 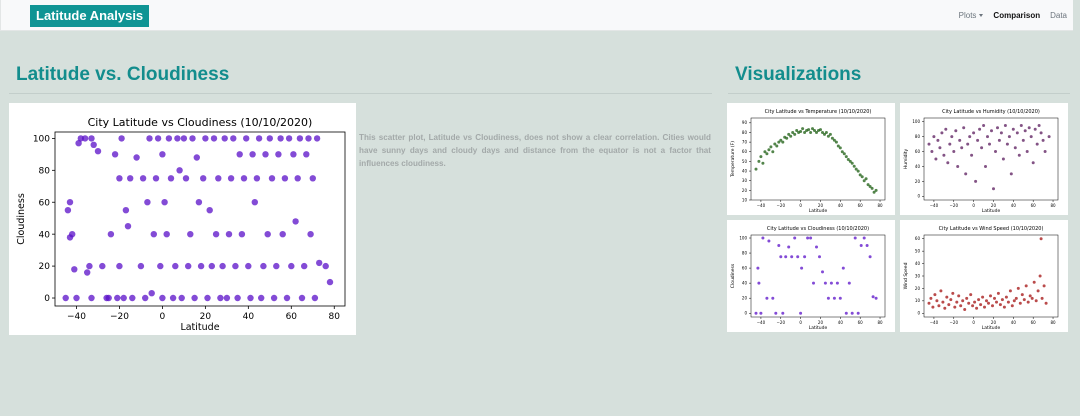 What do you see at coordinates (733, 159) in the screenshot?
I see `y-axis-label: Temperature (F)` at bounding box center [733, 159].